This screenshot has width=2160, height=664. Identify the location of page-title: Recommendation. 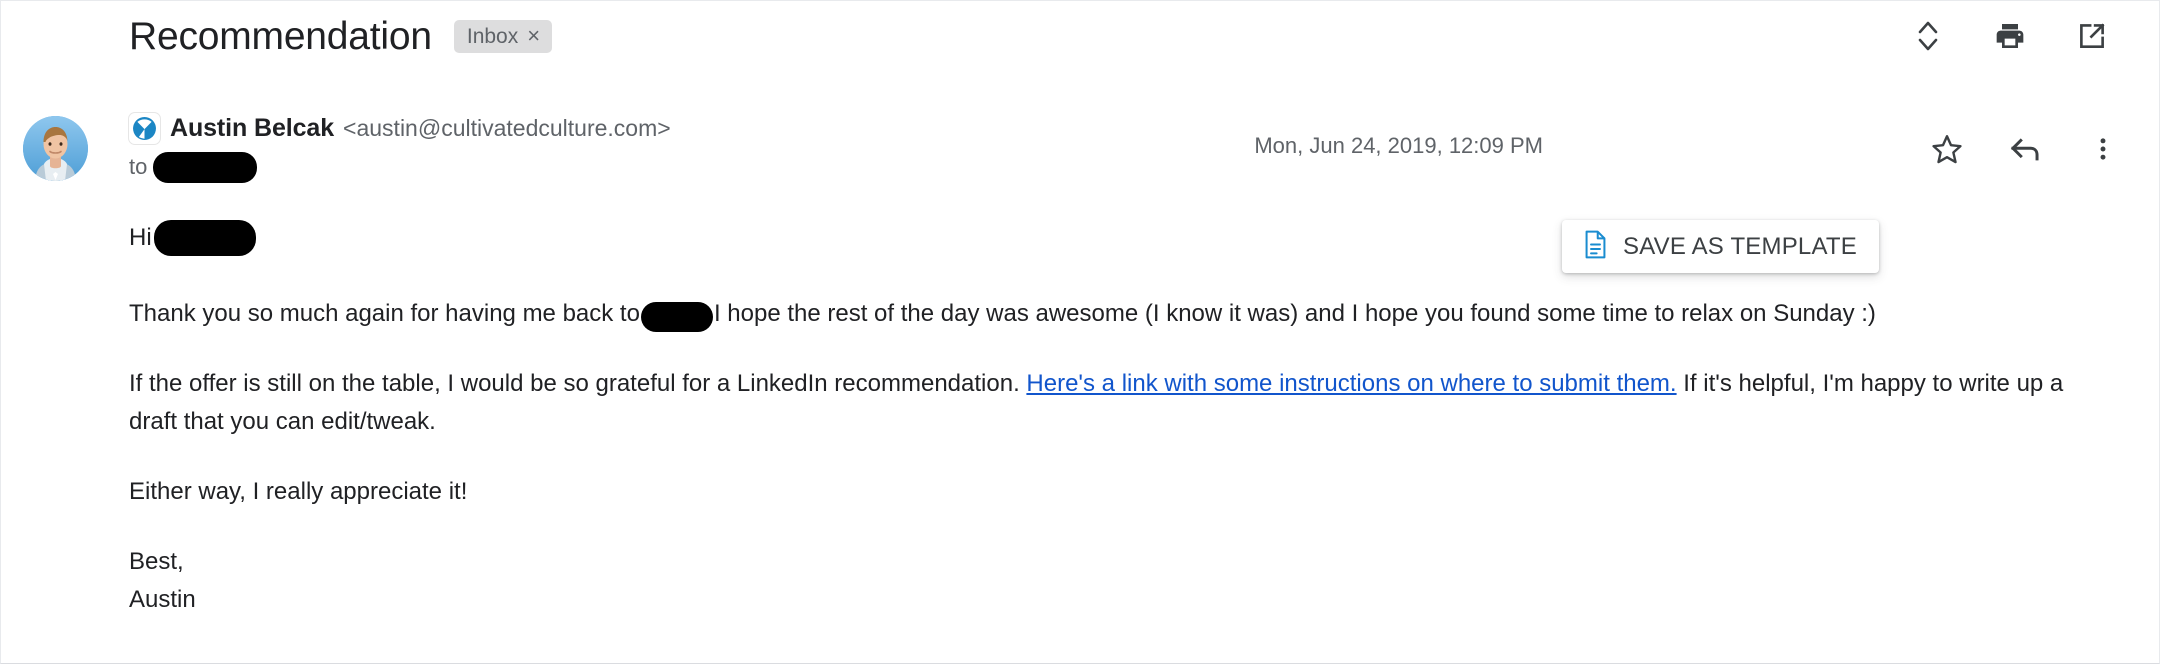
(280, 36).